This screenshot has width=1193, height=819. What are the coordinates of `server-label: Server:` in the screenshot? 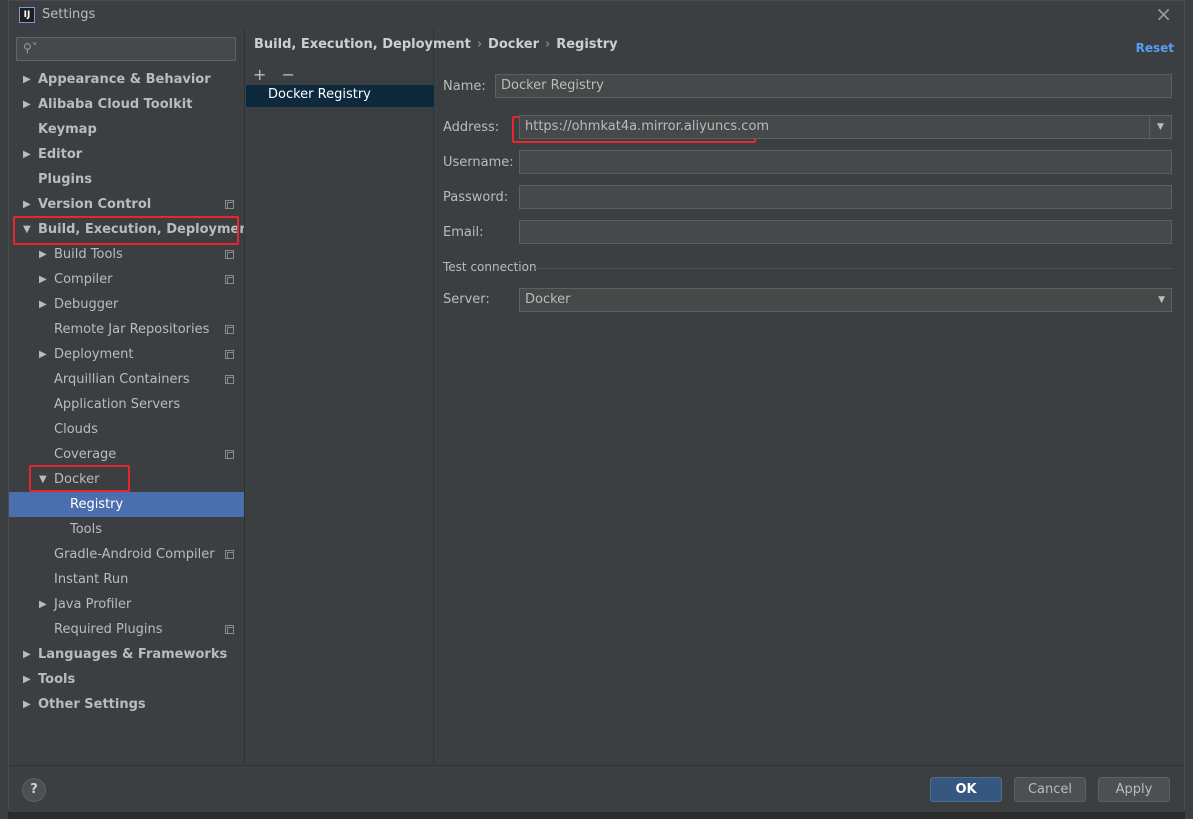 It's located at (466, 299).